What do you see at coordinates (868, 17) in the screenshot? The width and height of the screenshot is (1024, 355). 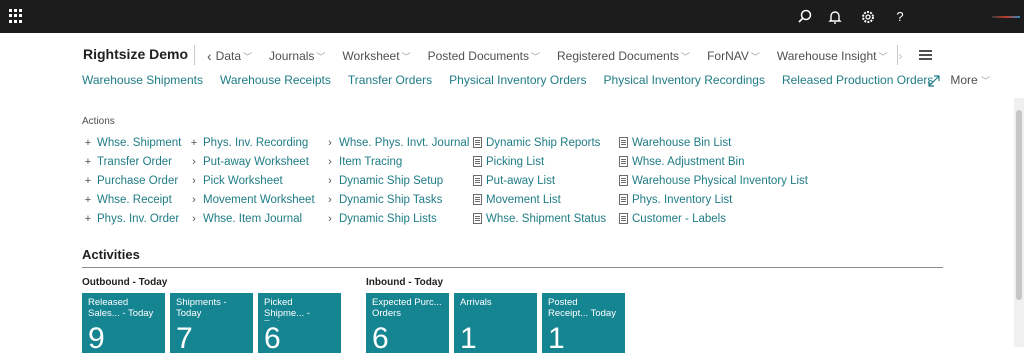 I see `gear-icon` at bounding box center [868, 17].